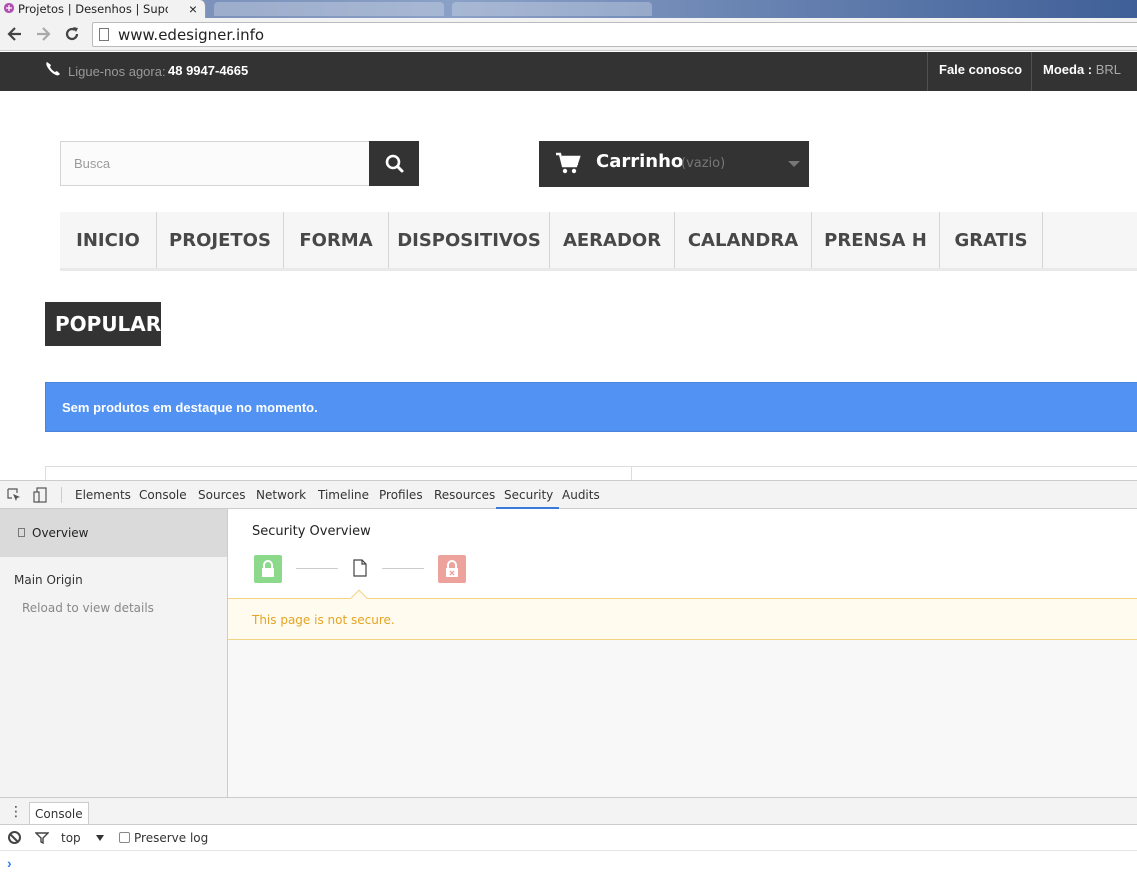 The image size is (1137, 881). Describe the element at coordinates (171, 838) in the screenshot. I see `preserve-log-label: Preserve log` at that location.